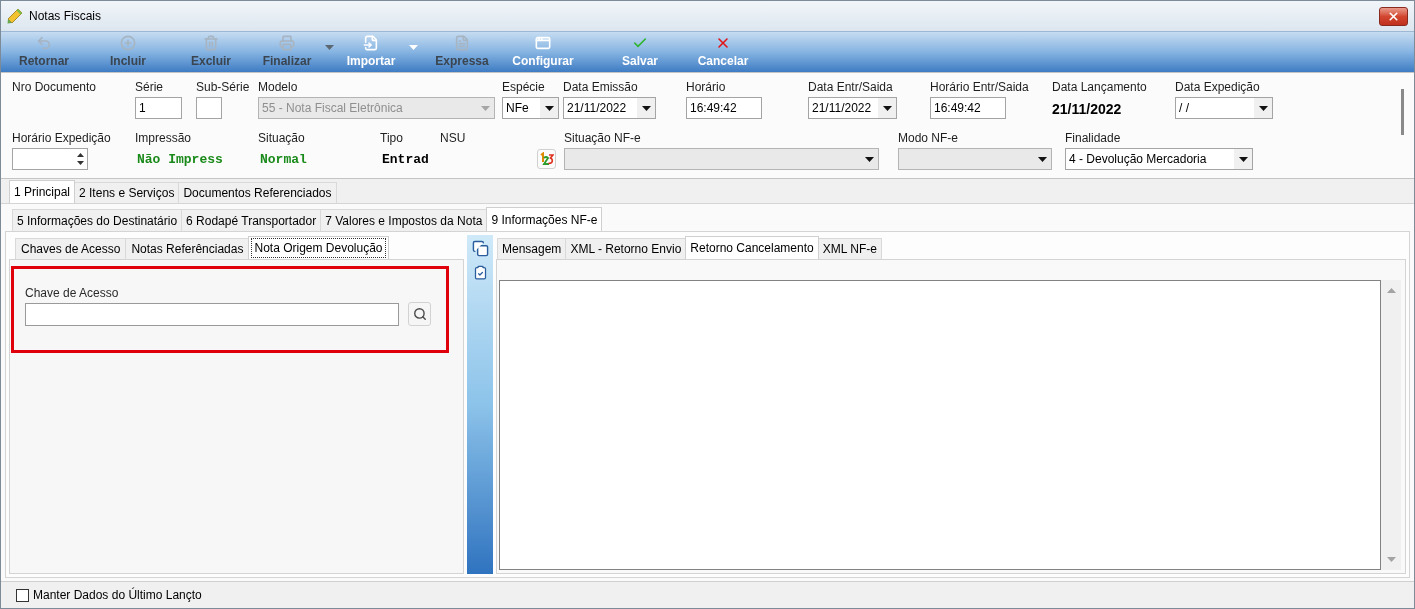 The height and width of the screenshot is (609, 1415). Describe the element at coordinates (287, 42) in the screenshot. I see `printer-icon` at that location.